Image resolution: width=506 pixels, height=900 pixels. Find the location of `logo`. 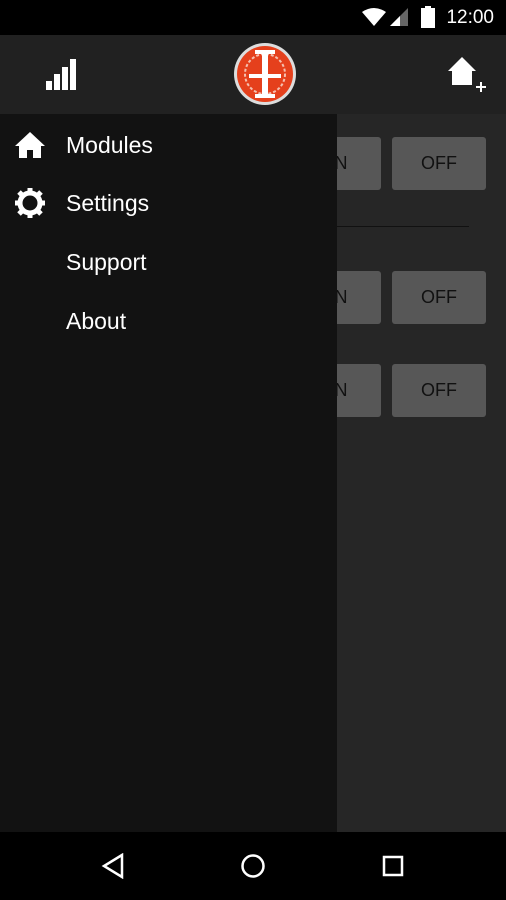

logo is located at coordinates (265, 74).